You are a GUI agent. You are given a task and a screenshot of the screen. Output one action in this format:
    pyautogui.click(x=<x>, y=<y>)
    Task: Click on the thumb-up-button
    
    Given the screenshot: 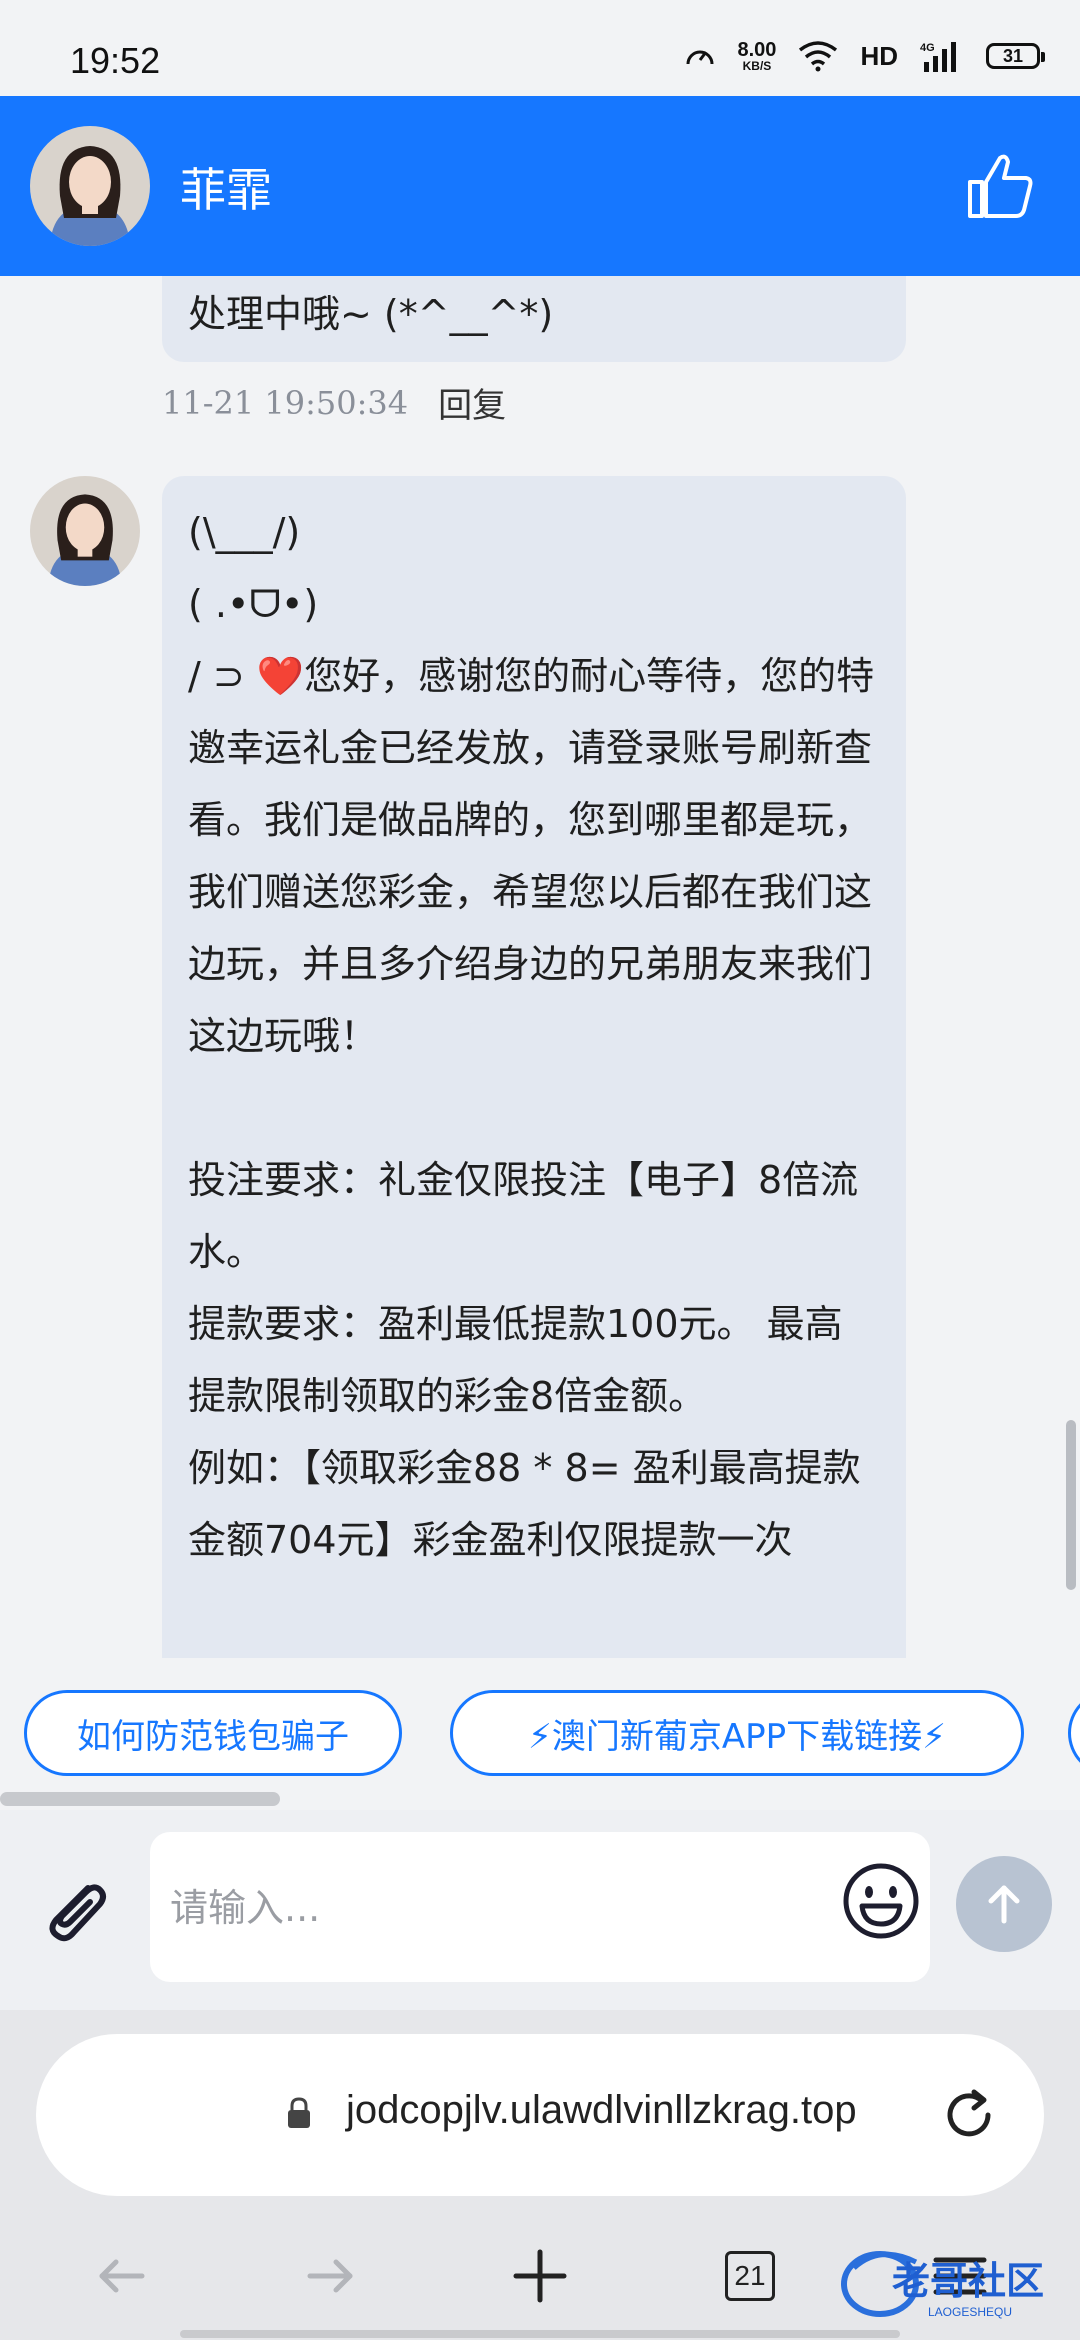 What is the action you would take?
    pyautogui.click(x=1000, y=186)
    